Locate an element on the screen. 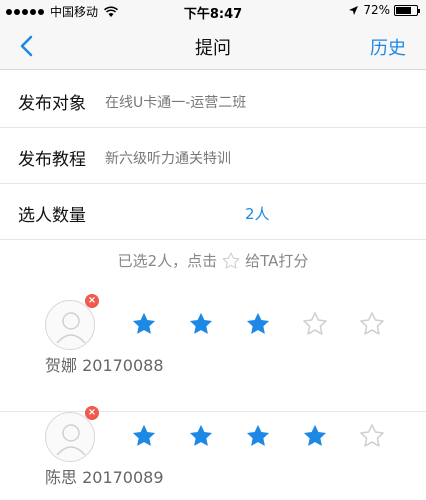 The image size is (426, 500). status-right: 72% is located at coordinates (384, 10).